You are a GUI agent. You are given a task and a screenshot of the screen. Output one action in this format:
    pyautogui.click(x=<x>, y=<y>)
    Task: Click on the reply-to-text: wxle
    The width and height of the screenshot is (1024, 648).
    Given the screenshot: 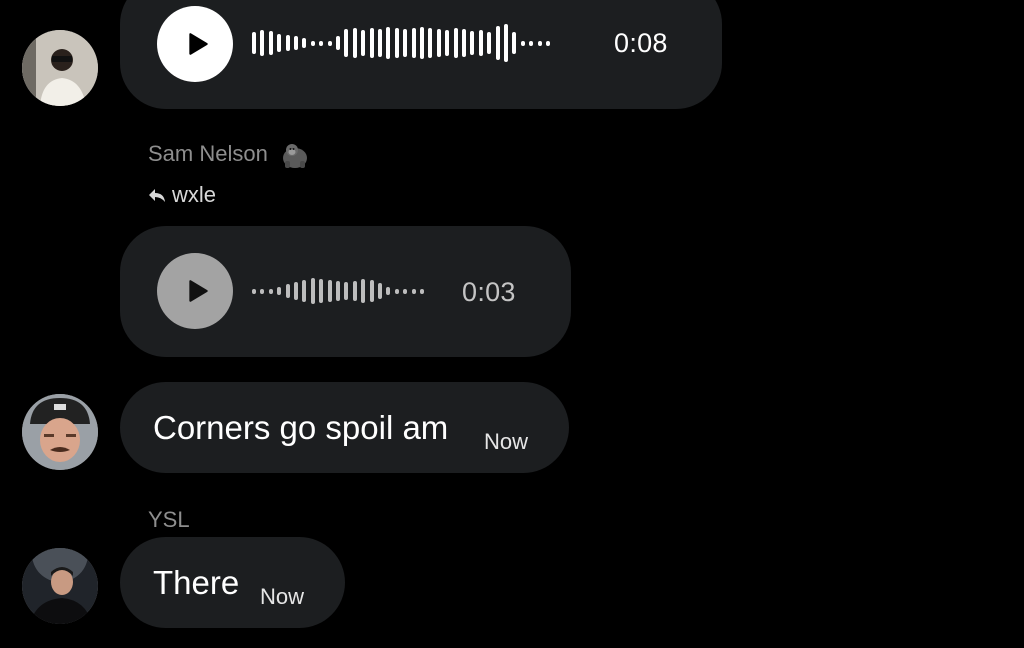 What is the action you would take?
    pyautogui.click(x=194, y=194)
    